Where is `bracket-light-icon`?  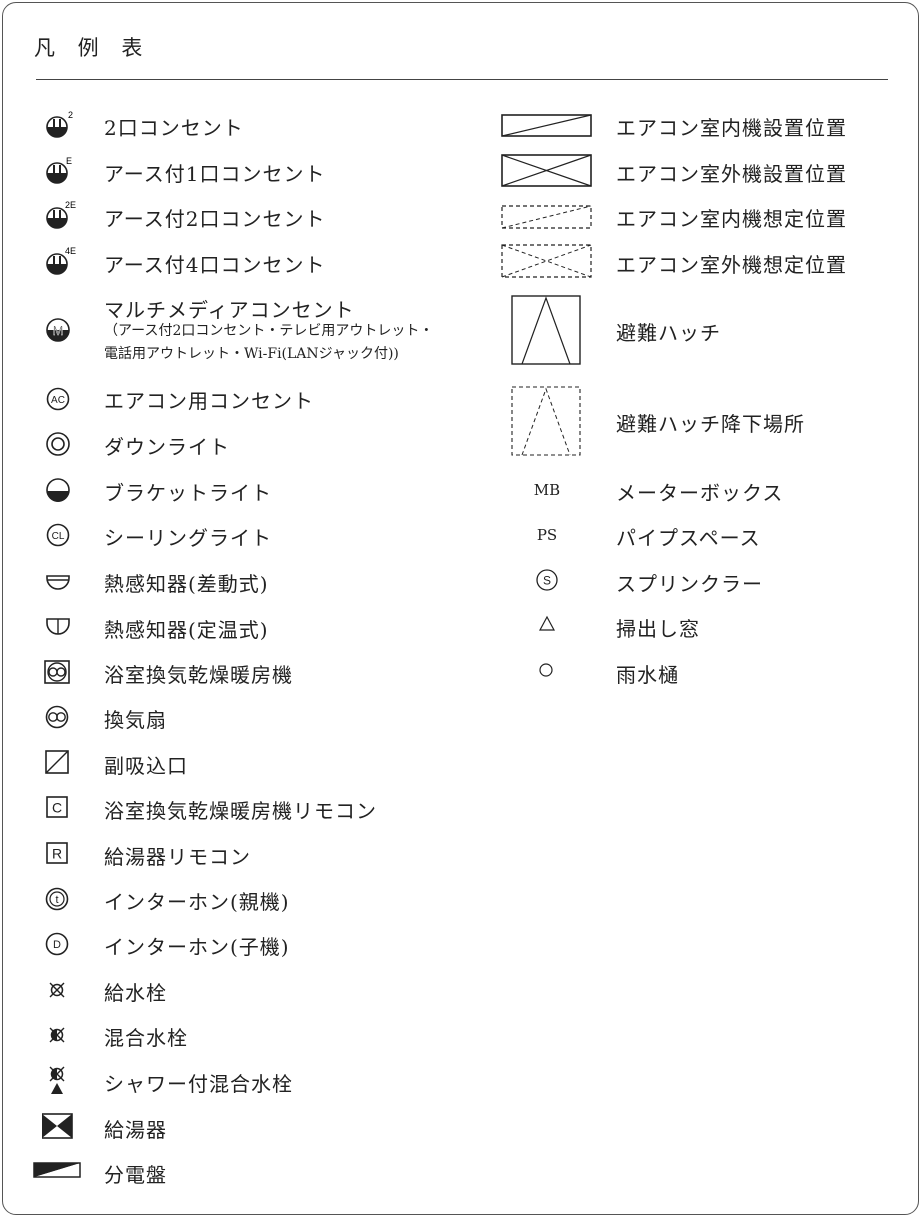
bracket-light-icon is located at coordinates (72, 499).